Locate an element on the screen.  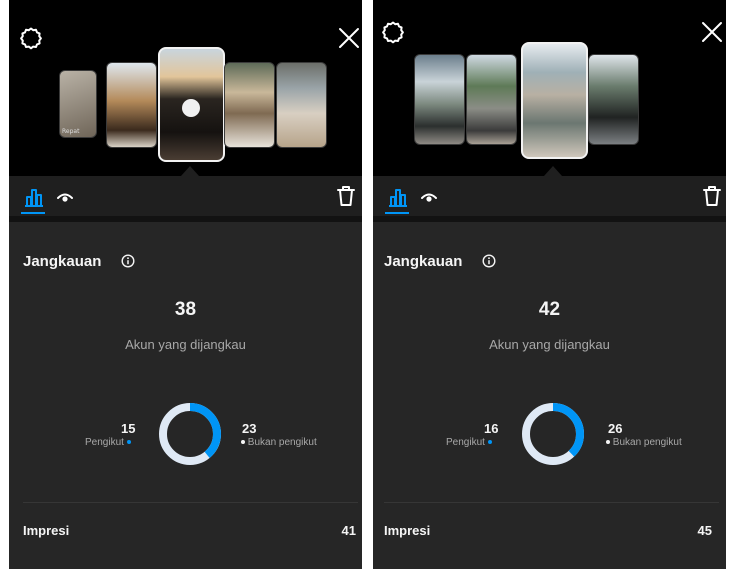
story-thumbnail: Repat is located at coordinates (78, 104).